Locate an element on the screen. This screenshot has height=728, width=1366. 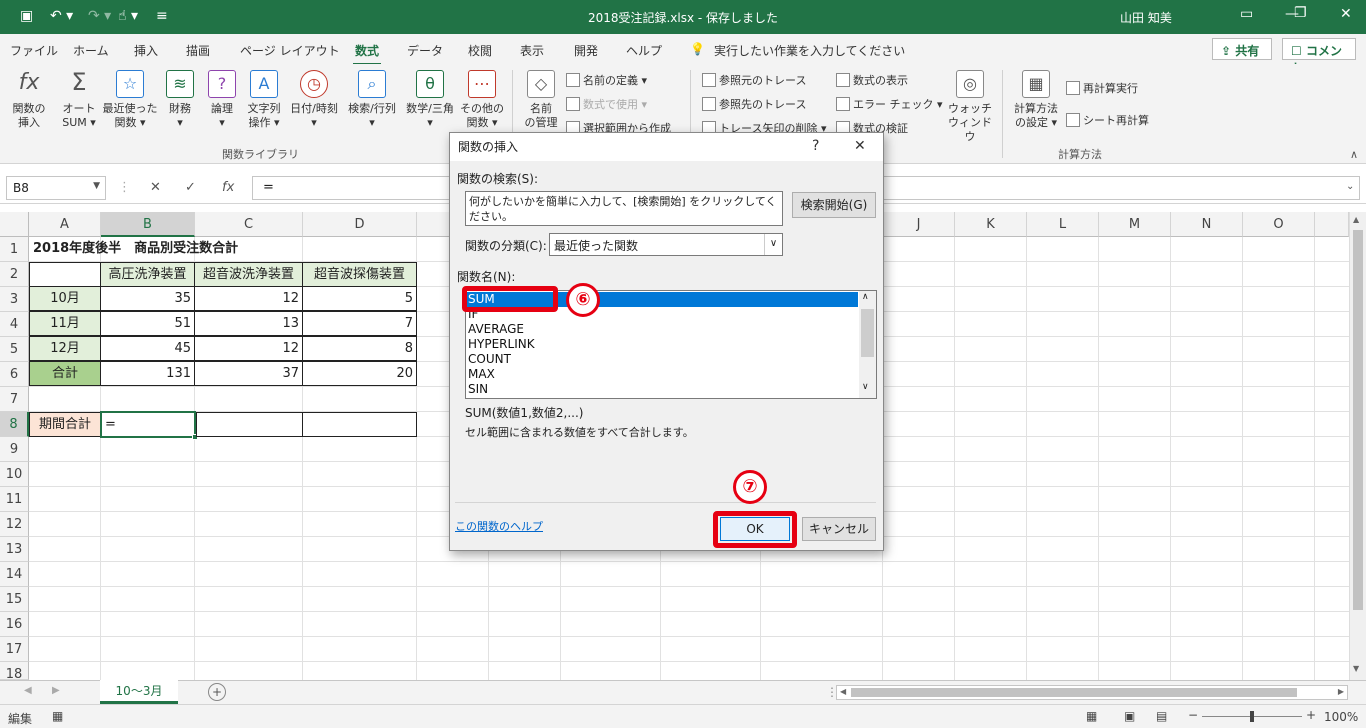
function-item: SIN is located at coordinates (478, 389).